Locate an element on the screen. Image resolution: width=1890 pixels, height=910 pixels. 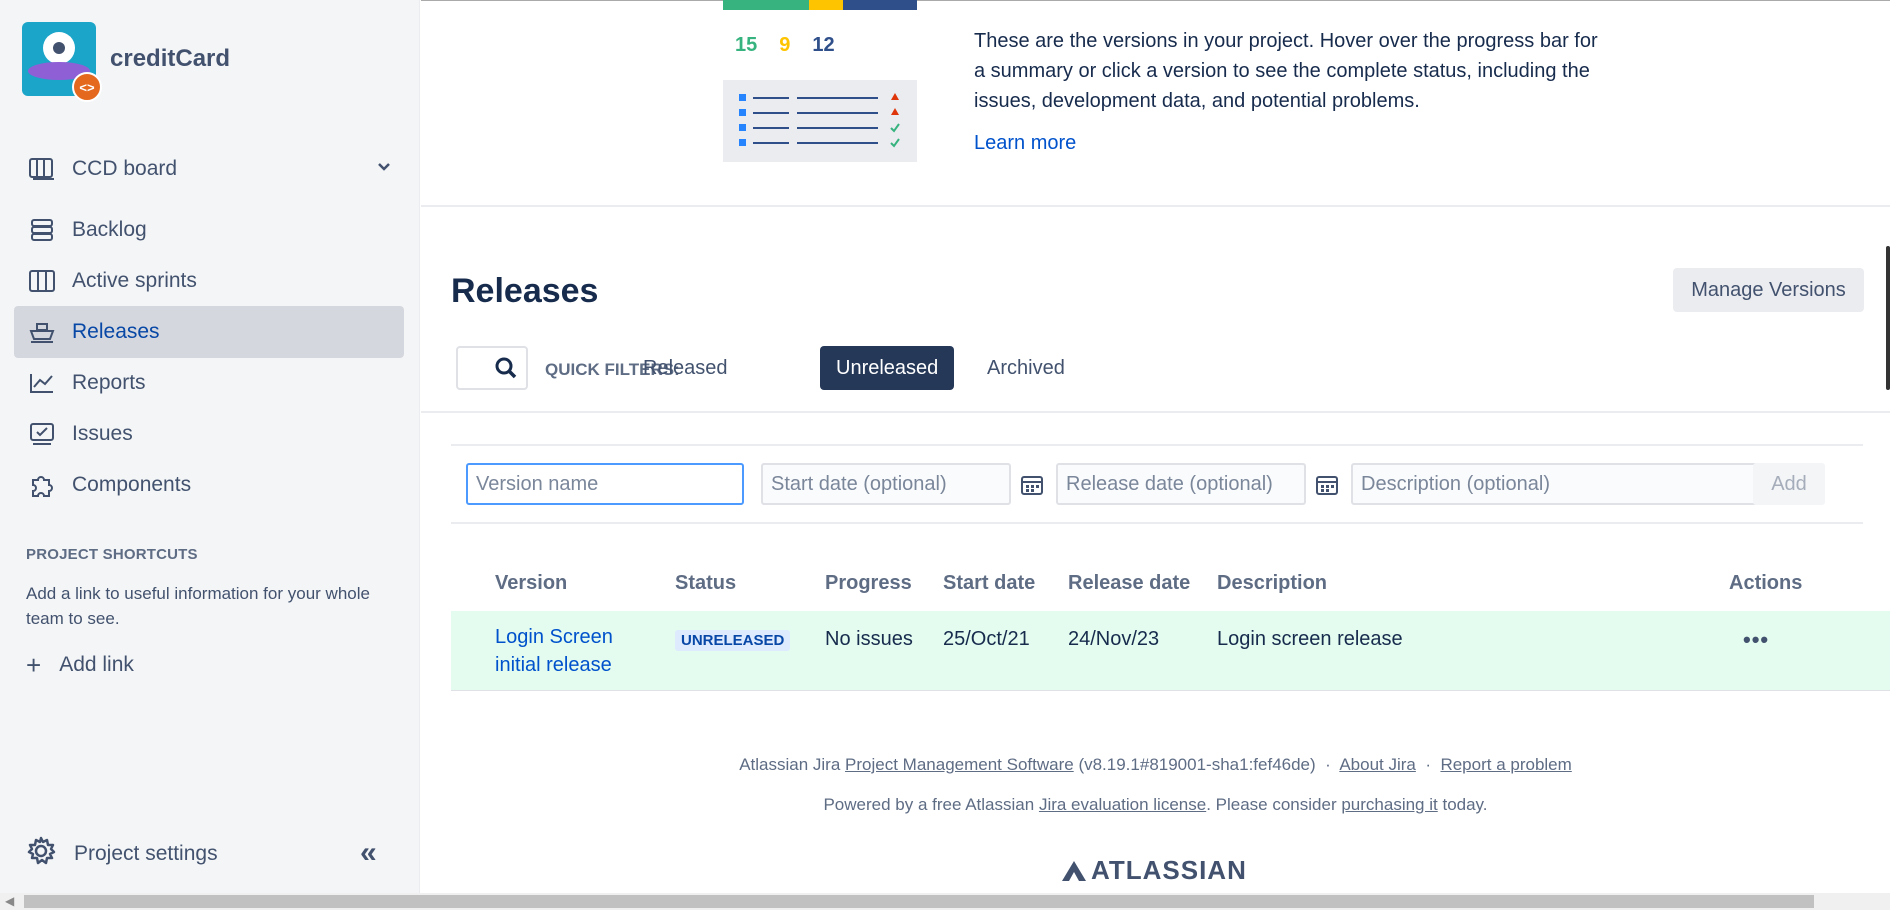
learn-more-link: Learn more is located at coordinates (1025, 143).